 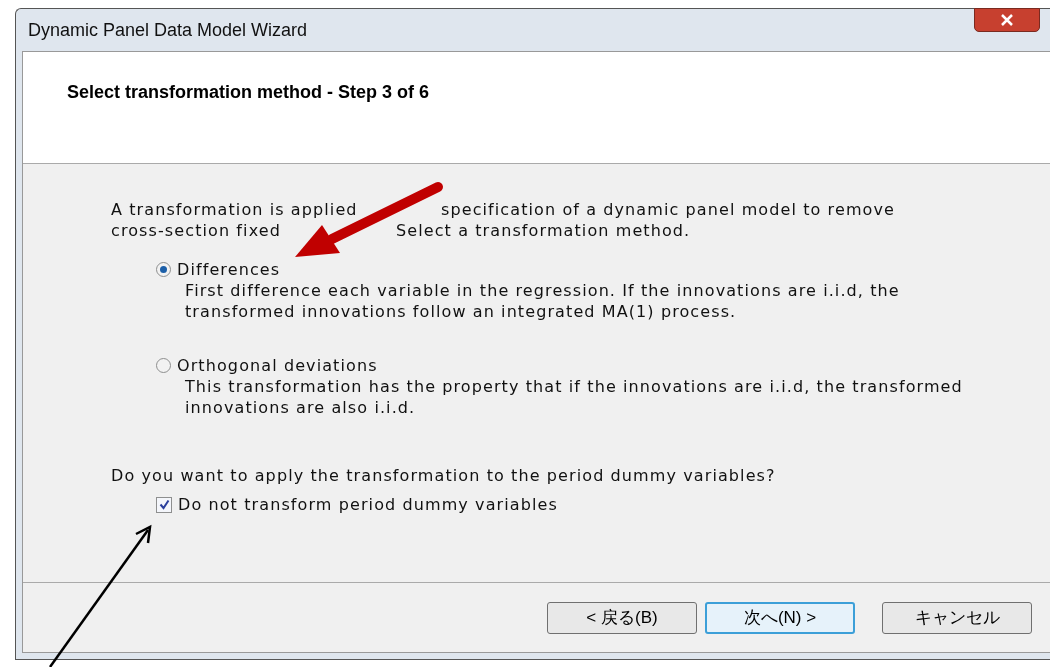 What do you see at coordinates (957, 617) in the screenshot?
I see `wizard-button: キャンセル` at bounding box center [957, 617].